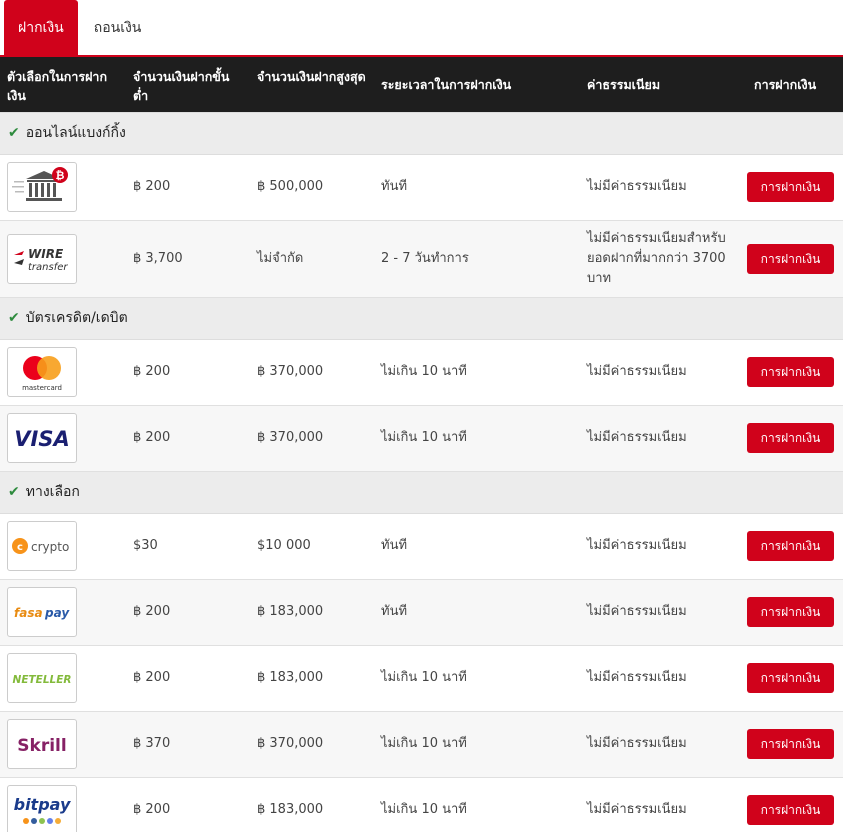 The image size is (843, 832). Describe the element at coordinates (42, 804) in the screenshot. I see `logo-text: bitpay` at that location.